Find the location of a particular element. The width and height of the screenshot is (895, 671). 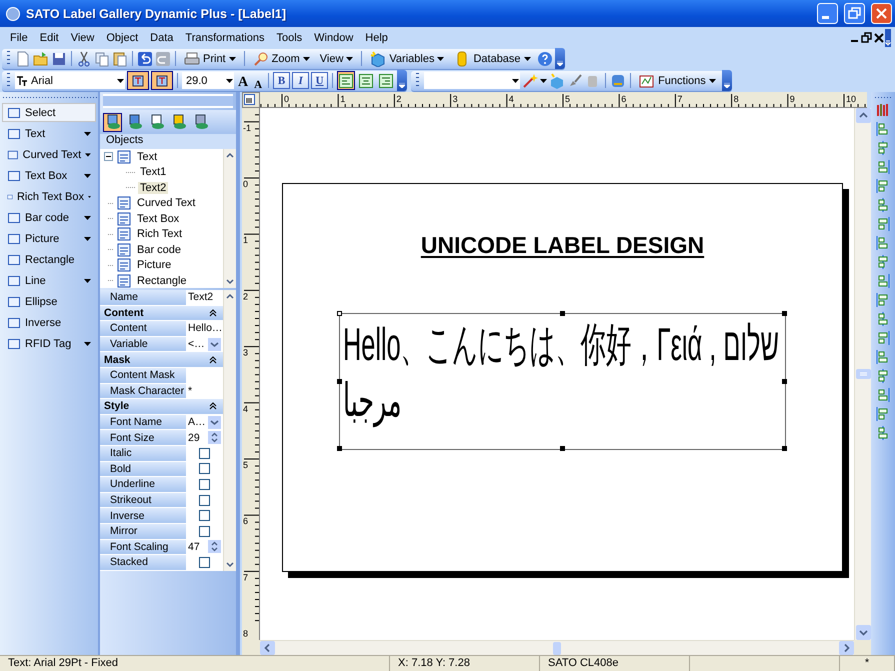

scroll-up-icon is located at coordinates (863, 115).